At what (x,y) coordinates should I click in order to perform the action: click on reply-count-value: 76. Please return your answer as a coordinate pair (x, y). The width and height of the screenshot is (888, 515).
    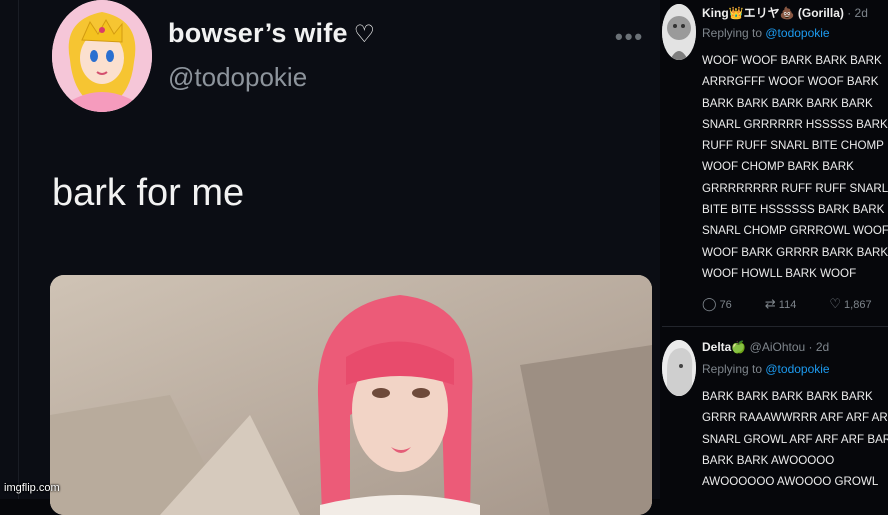
    Looking at the image, I should click on (725, 305).